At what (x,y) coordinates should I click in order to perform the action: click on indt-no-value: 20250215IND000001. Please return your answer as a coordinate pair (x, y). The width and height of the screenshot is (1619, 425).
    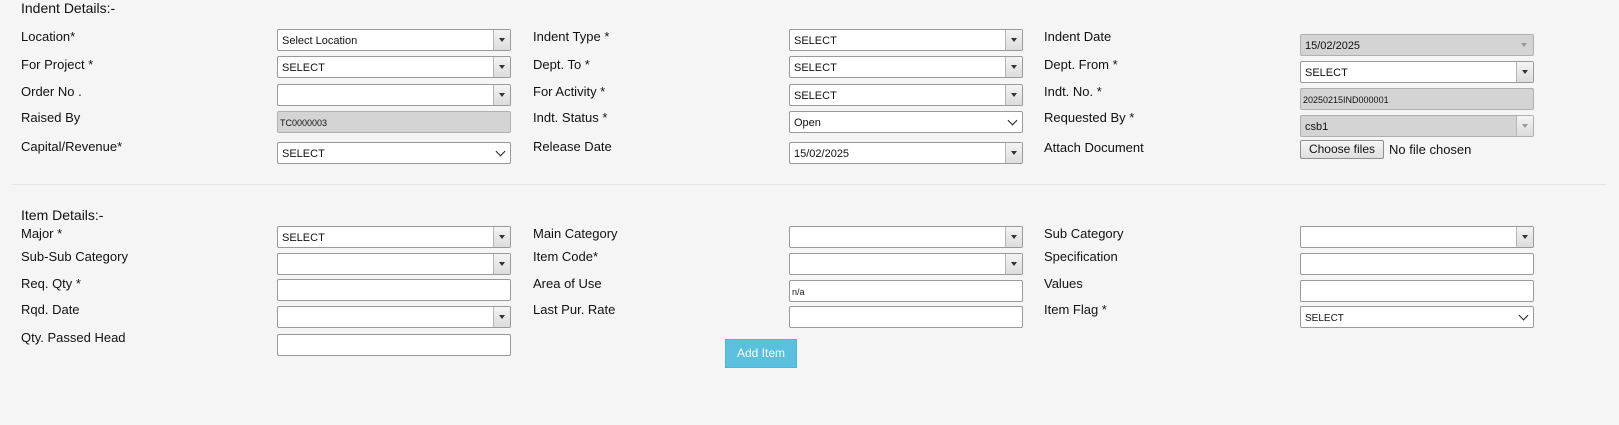
    Looking at the image, I should click on (1346, 100).